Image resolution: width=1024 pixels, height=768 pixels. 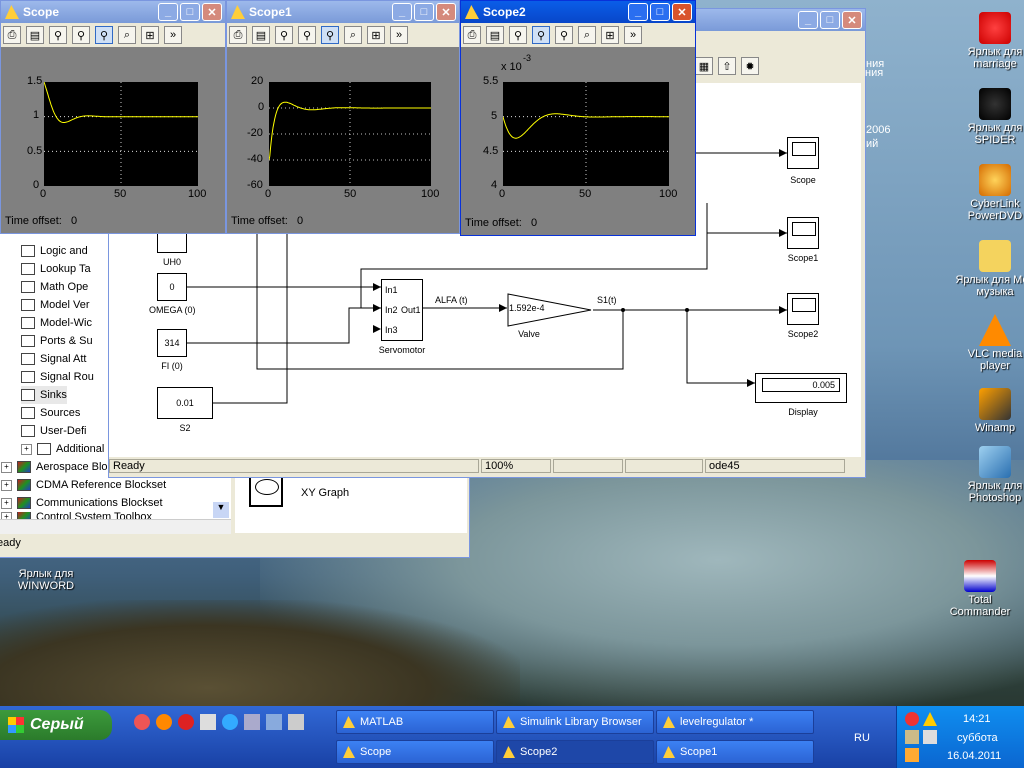 What do you see at coordinates (50, 413) in the screenshot?
I see `tree-item-sources: Sources` at bounding box center [50, 413].